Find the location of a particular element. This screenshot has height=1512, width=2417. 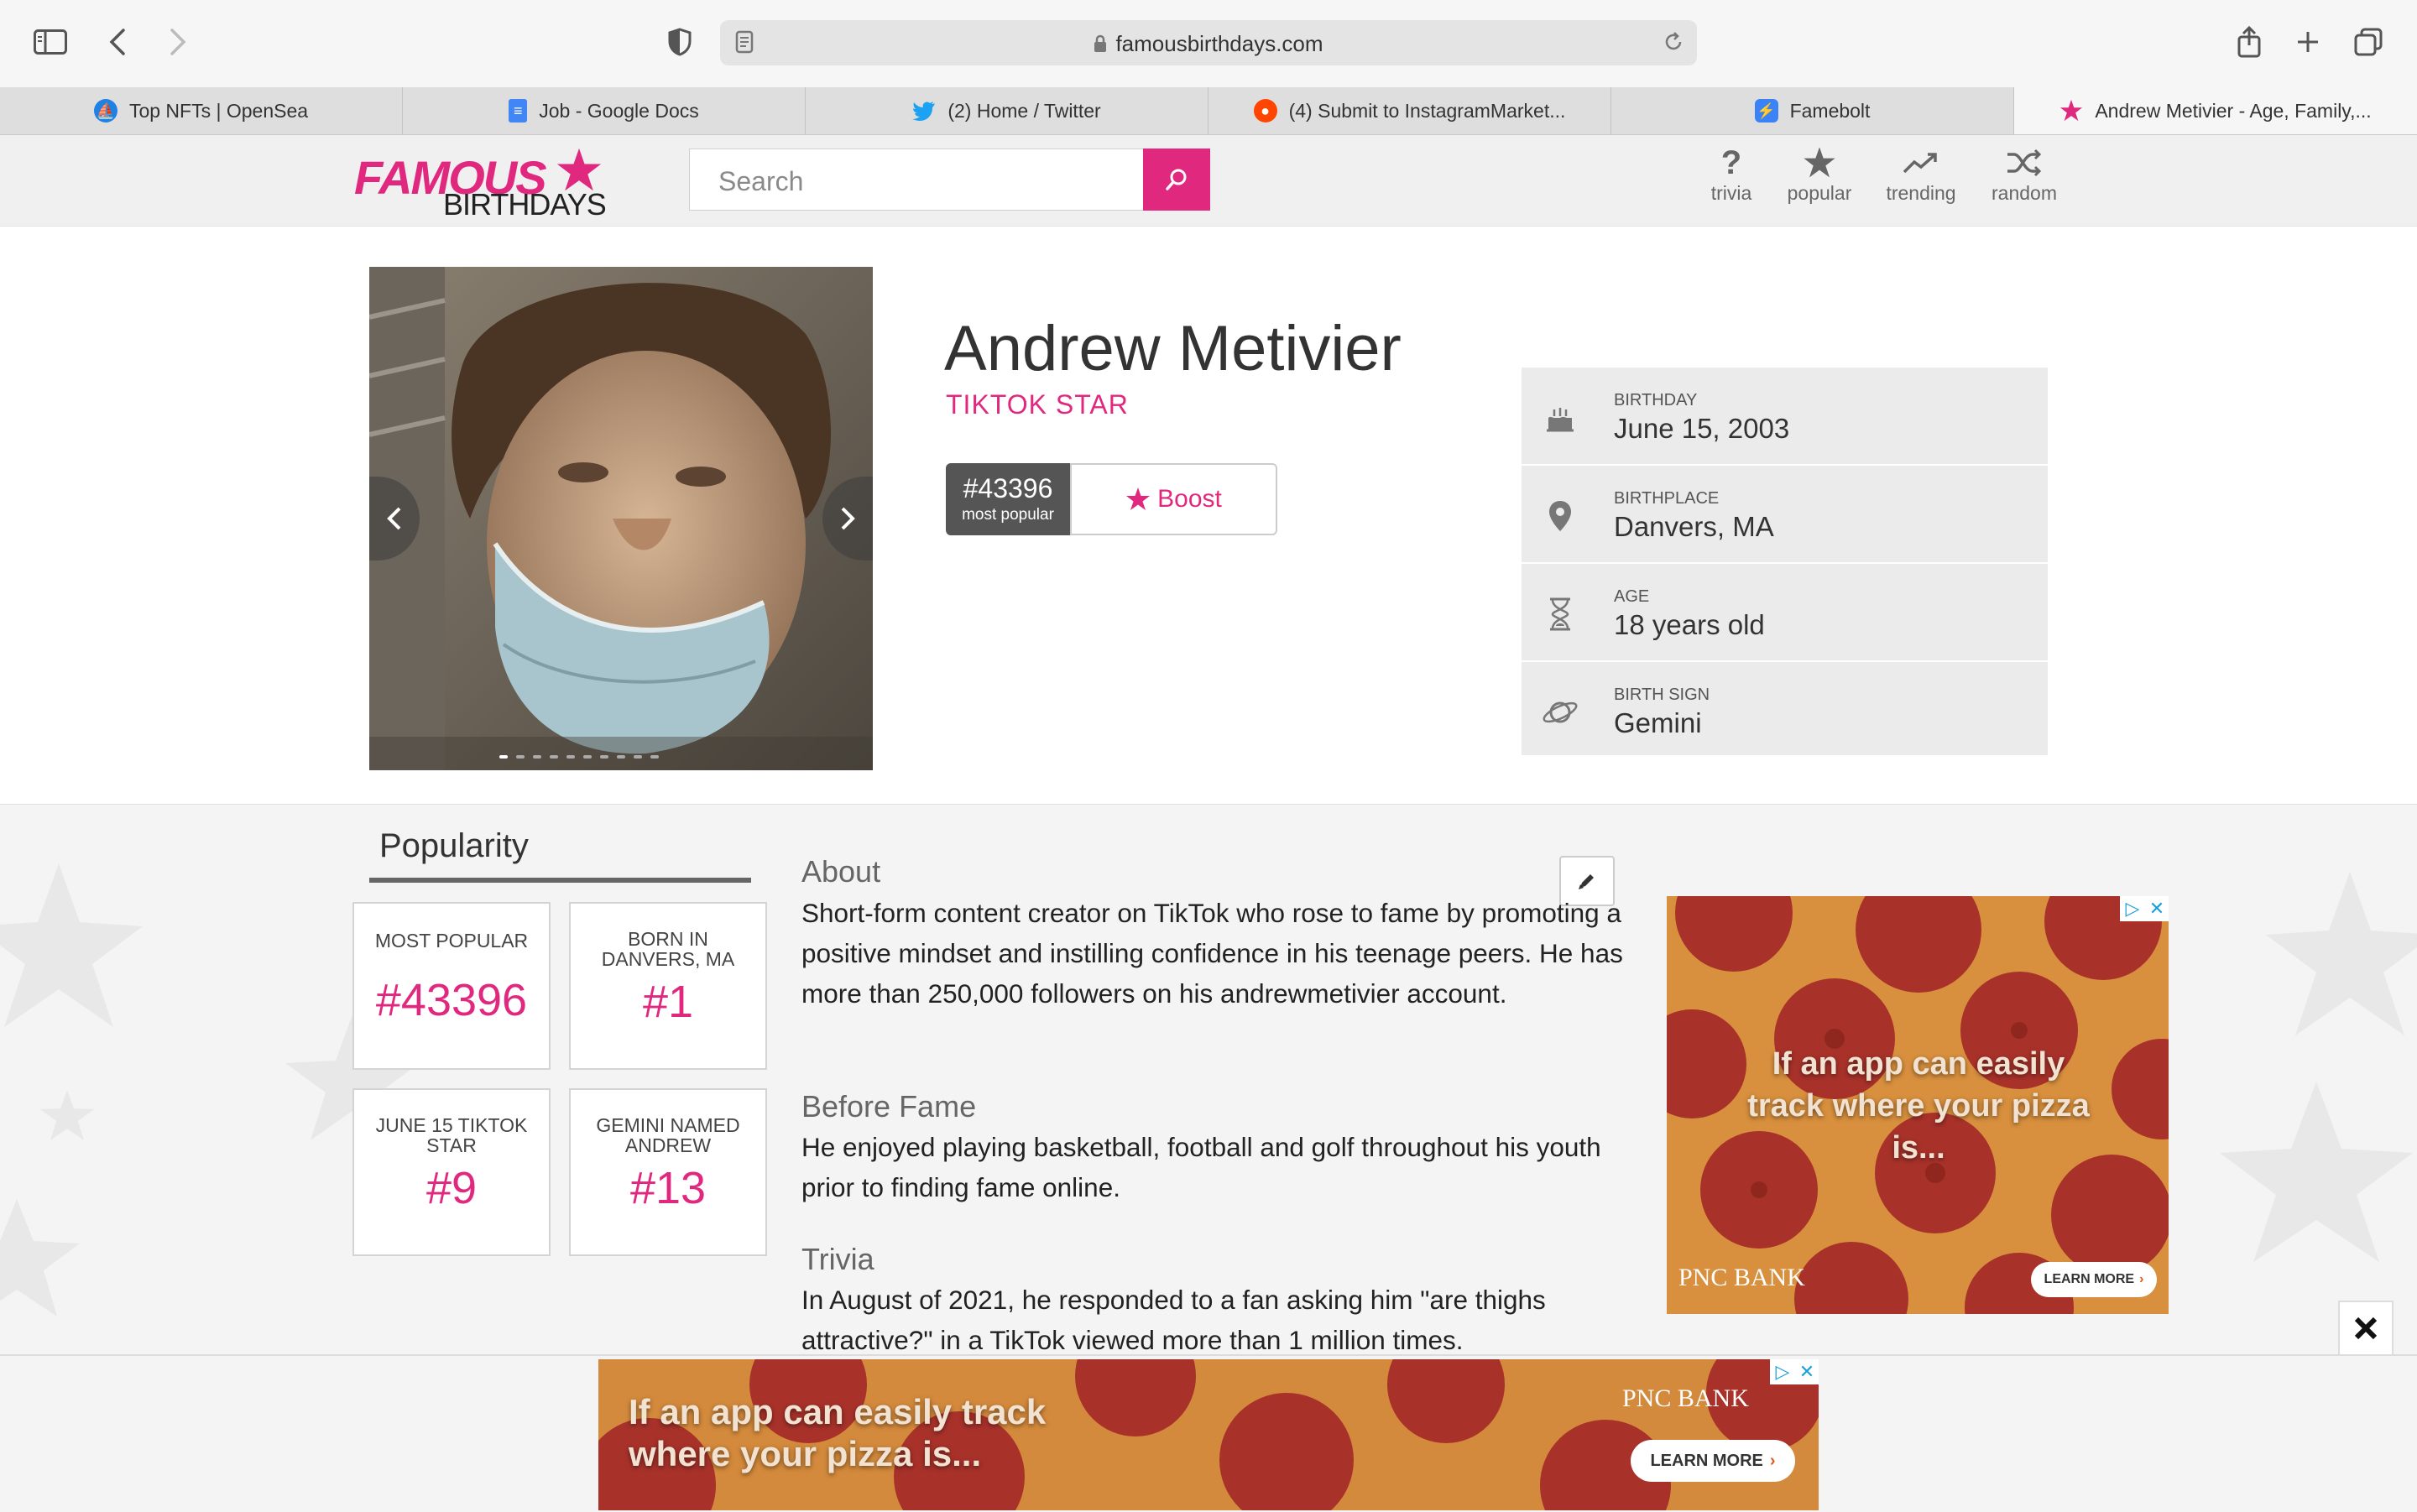

birthday-row: BIRTHDAY June 15, 2003 is located at coordinates (1785, 417).